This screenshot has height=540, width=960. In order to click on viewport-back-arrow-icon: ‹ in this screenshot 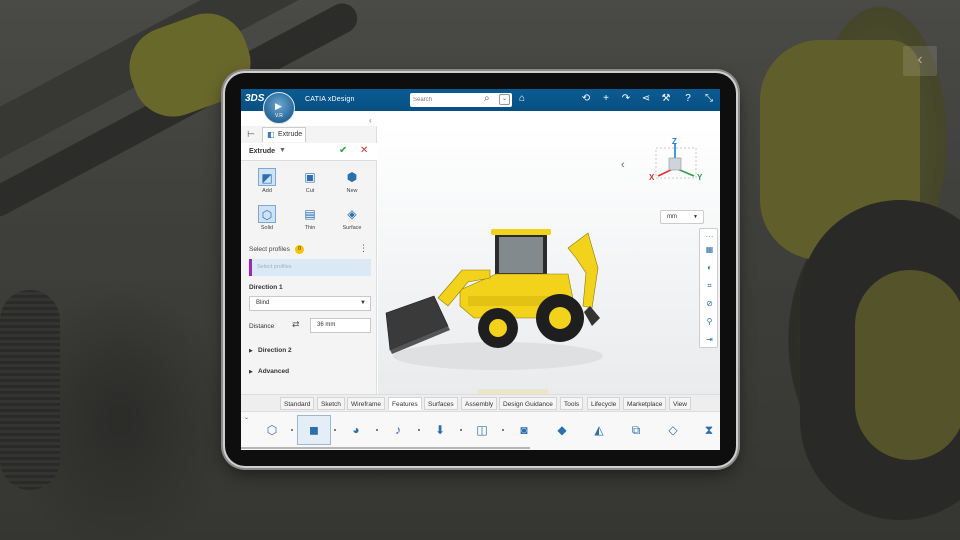, I will do `click(623, 165)`.